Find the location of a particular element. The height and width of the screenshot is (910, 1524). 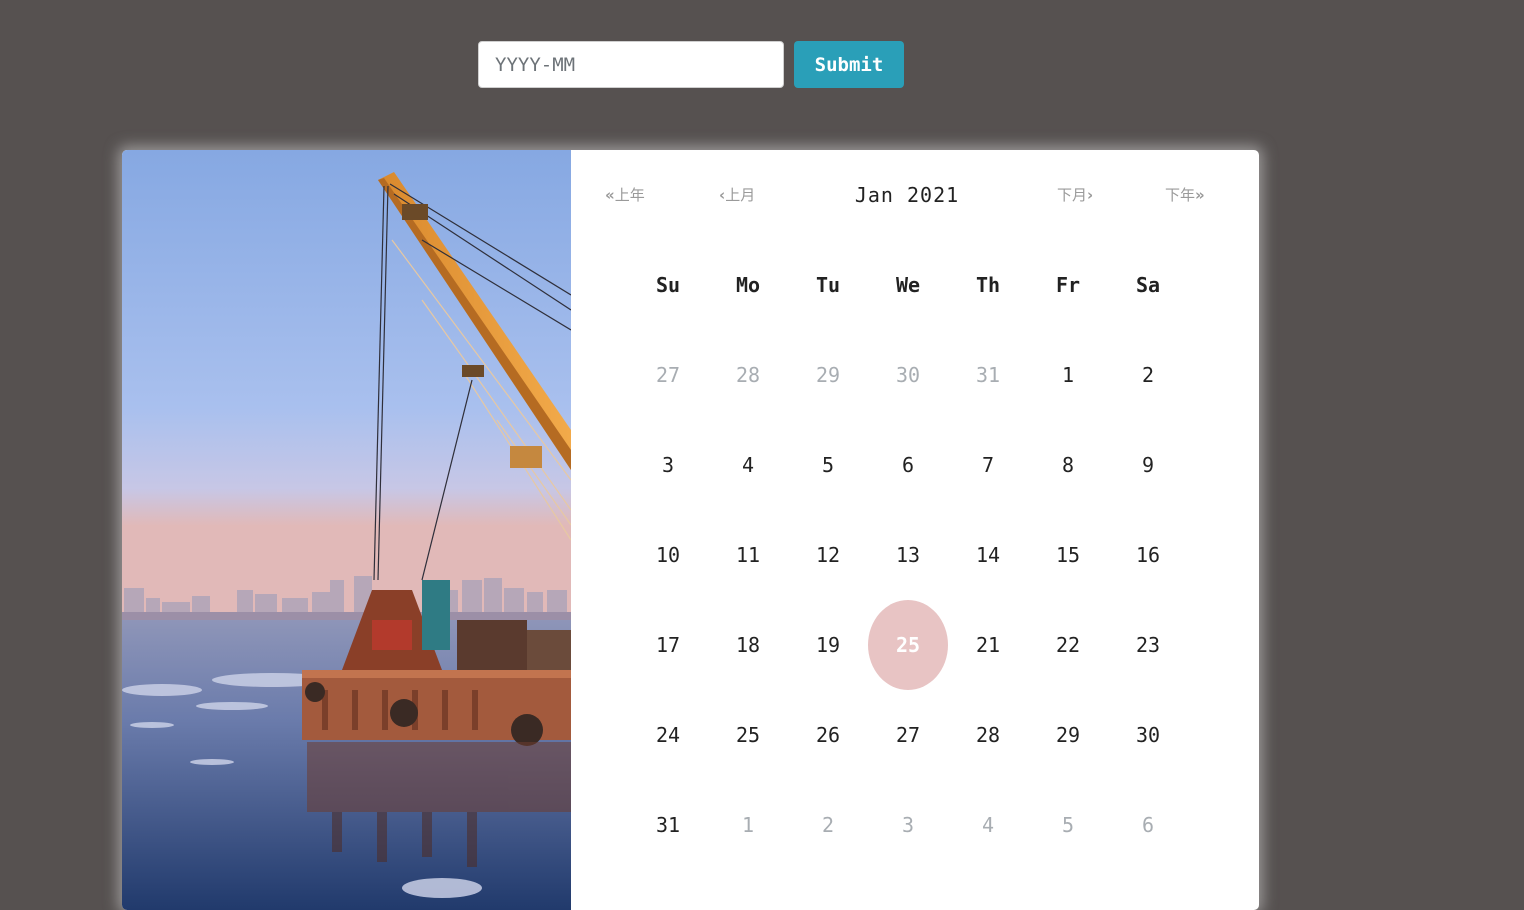

day-cell: 22 is located at coordinates (1068, 645).